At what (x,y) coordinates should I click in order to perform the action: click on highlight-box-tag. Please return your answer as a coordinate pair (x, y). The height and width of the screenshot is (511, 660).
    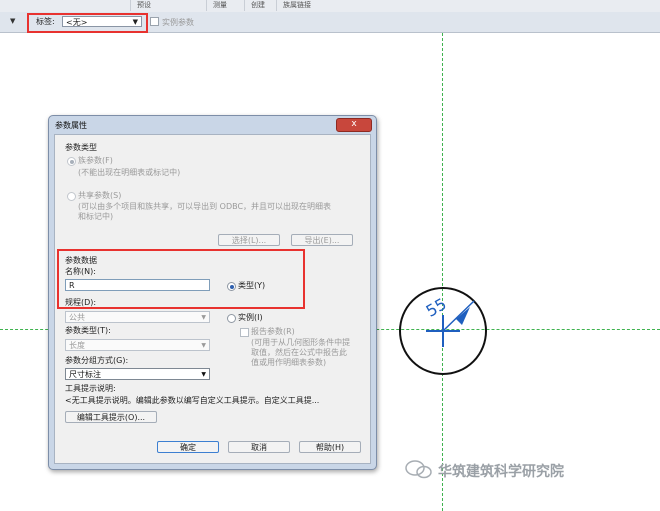
    Looking at the image, I should click on (87, 23).